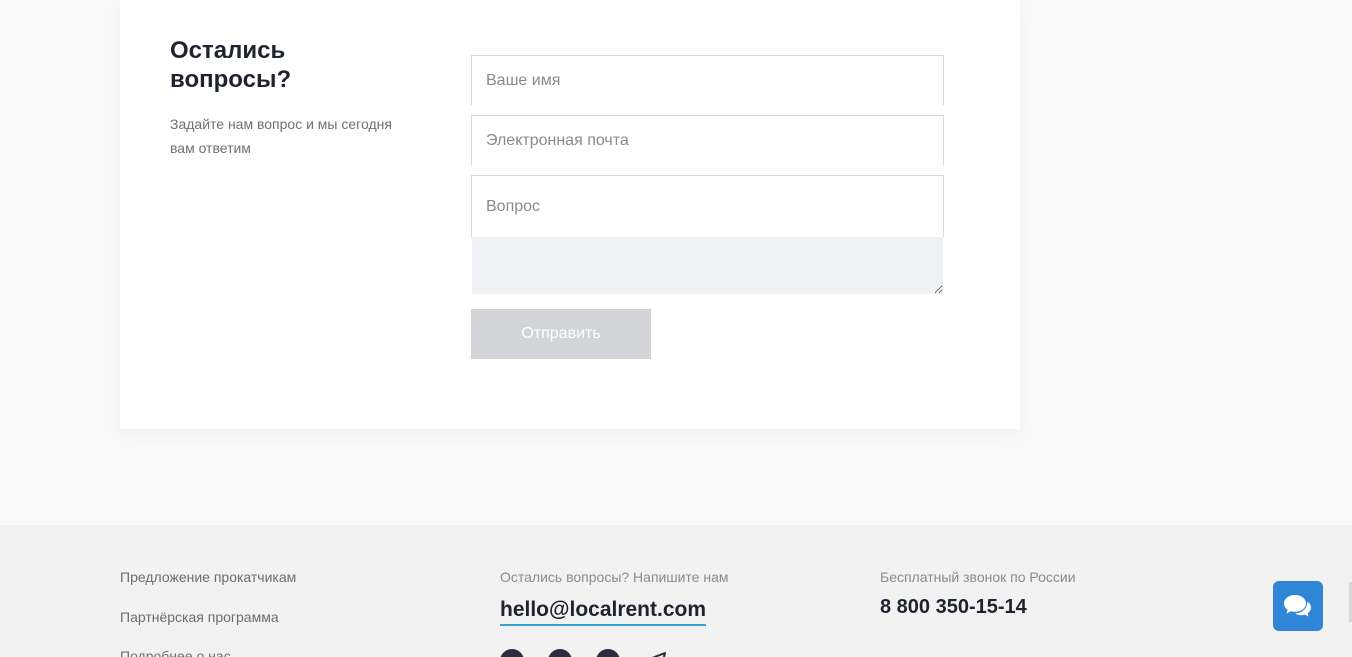 The height and width of the screenshot is (657, 1352). What do you see at coordinates (707, 80) in the screenshot?
I see `name-input` at bounding box center [707, 80].